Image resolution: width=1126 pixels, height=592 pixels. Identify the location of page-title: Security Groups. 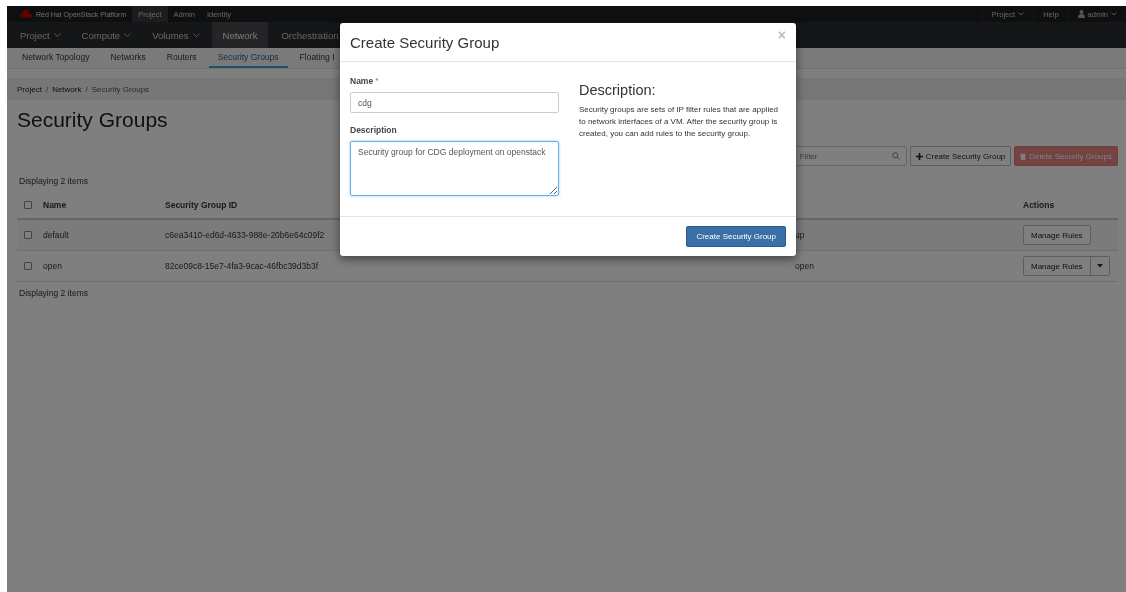
(92, 120).